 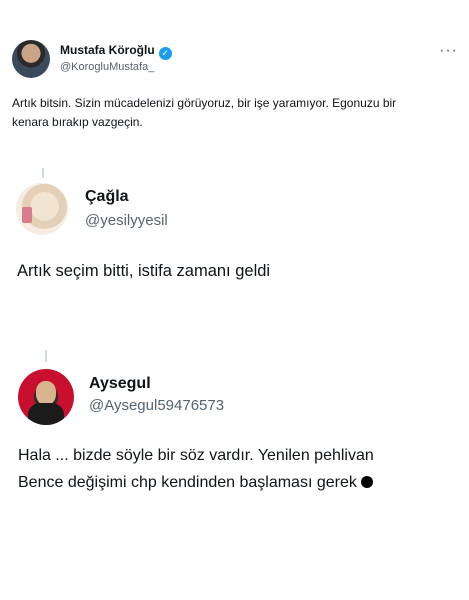 I want to click on tweet-text-line: kenara bırakıp vazgeçin., so click(x=77, y=122).